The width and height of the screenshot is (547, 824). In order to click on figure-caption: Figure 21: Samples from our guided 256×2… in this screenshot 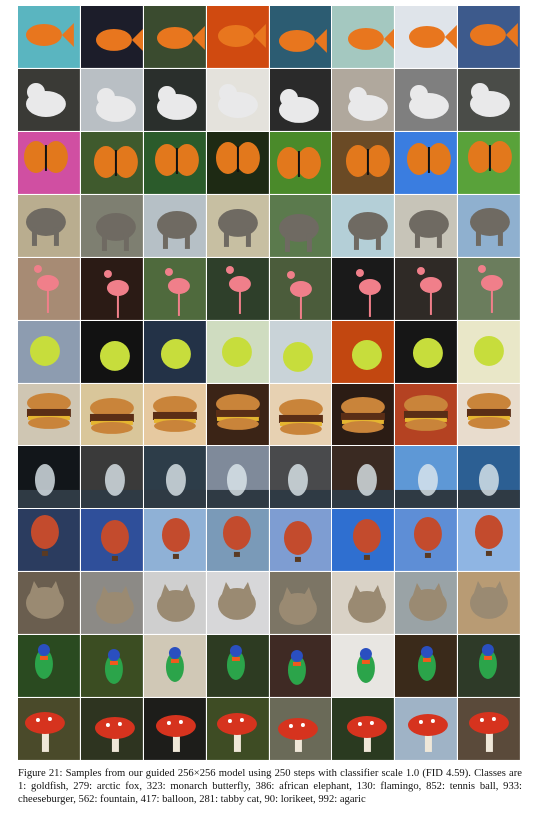, I will do `click(270, 786)`.